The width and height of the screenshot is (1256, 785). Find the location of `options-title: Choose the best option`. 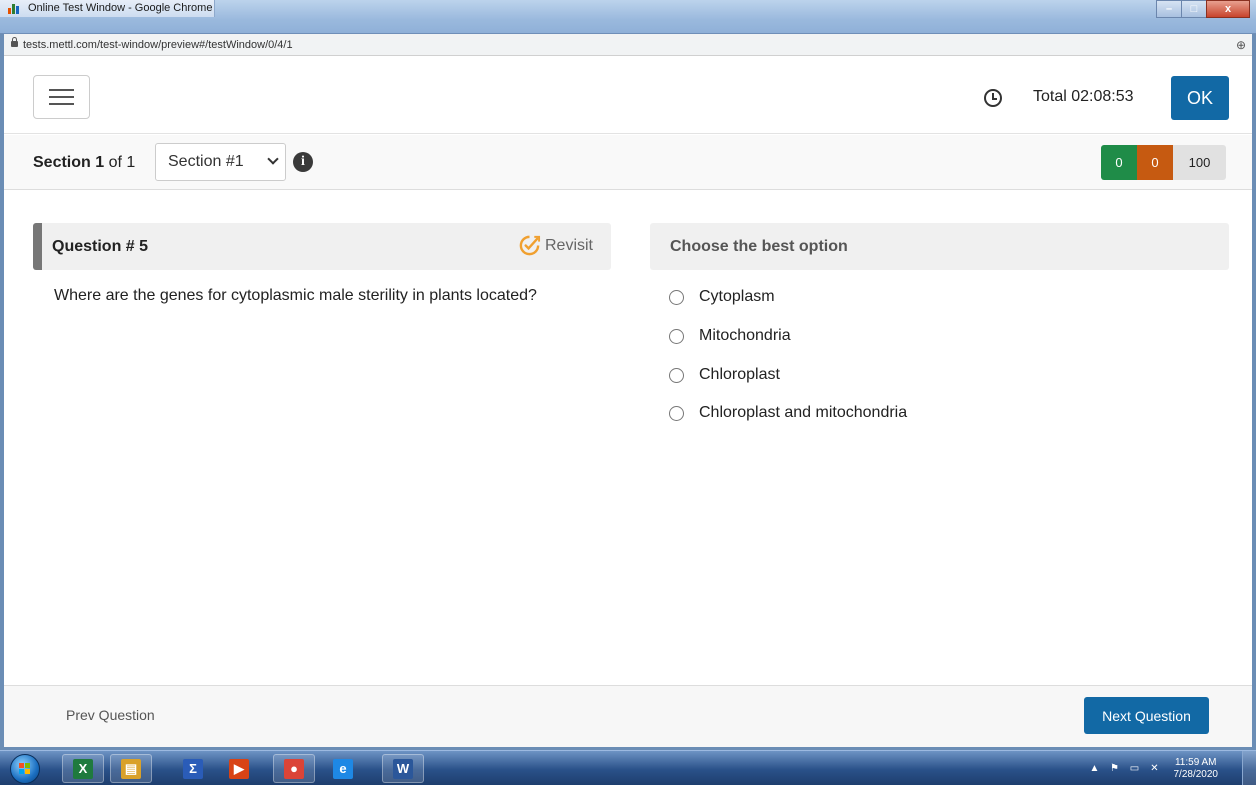

options-title: Choose the best option is located at coordinates (759, 246).